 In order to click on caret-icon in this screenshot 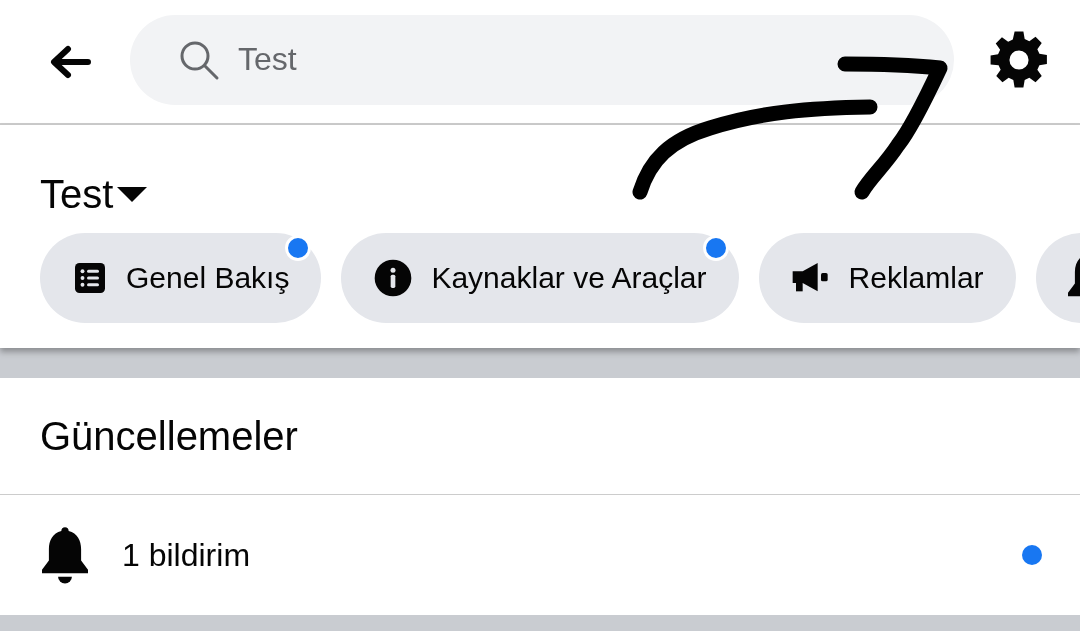, I will do `click(132, 194)`.